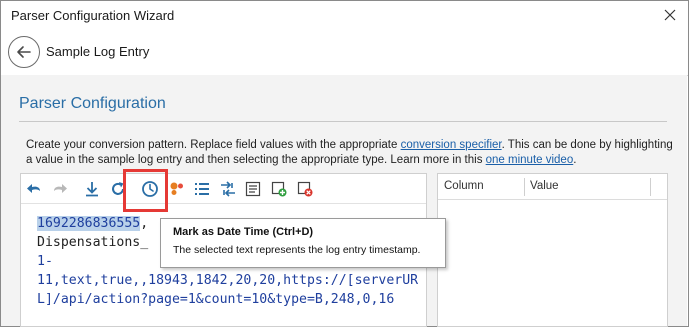  Describe the element at coordinates (98, 51) in the screenshot. I see `page-title: Sample Log Entry` at that location.